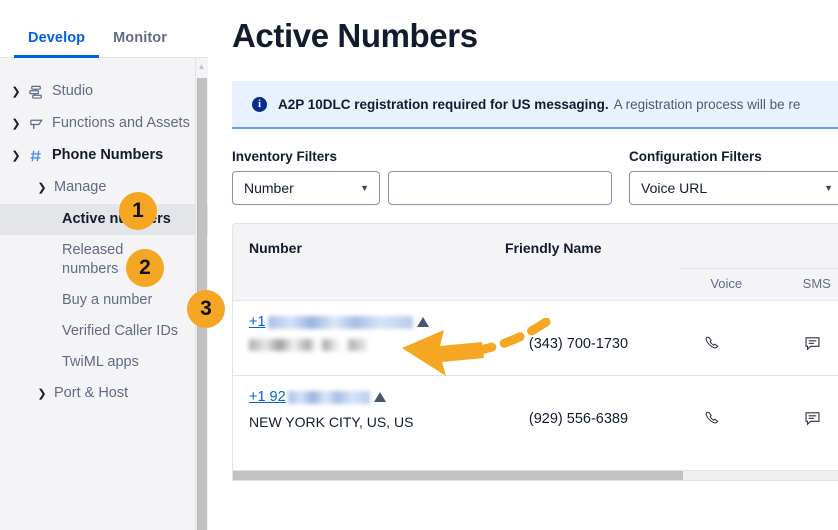  What do you see at coordinates (306, 188) in the screenshot?
I see `inventory-filter-select: Number ▼` at bounding box center [306, 188].